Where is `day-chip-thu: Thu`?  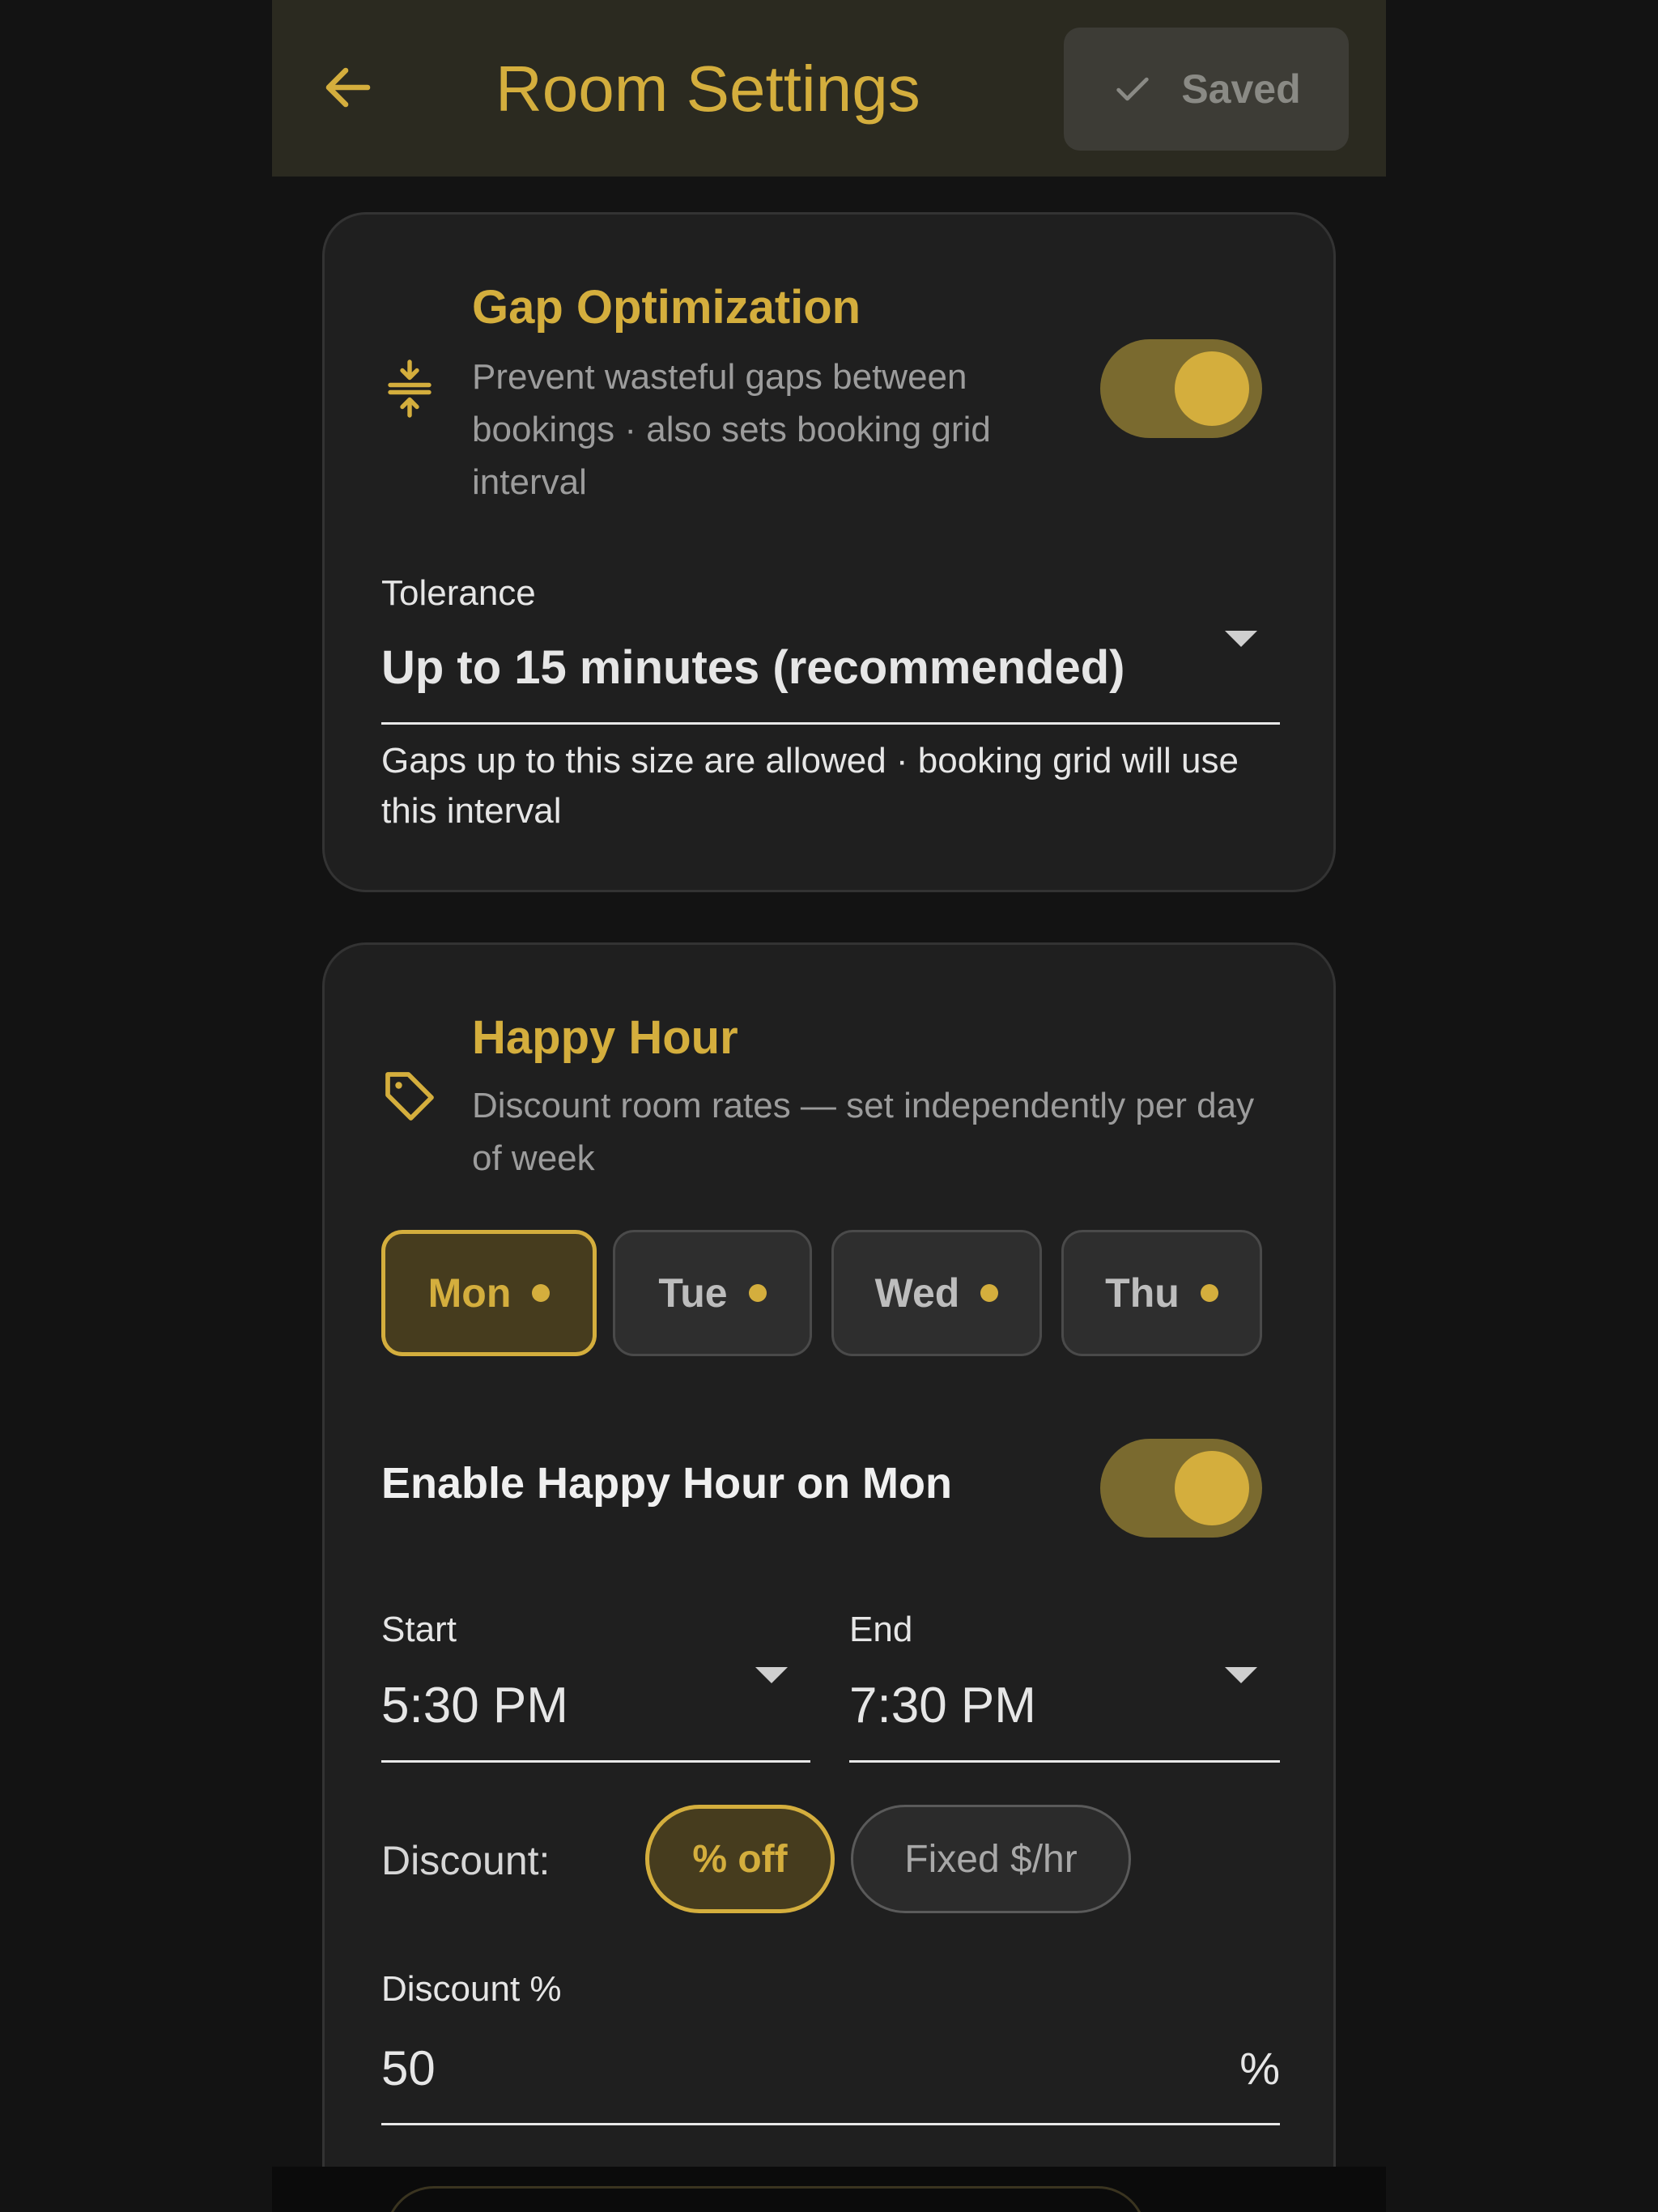
day-chip-thu: Thu is located at coordinates (1161, 1293).